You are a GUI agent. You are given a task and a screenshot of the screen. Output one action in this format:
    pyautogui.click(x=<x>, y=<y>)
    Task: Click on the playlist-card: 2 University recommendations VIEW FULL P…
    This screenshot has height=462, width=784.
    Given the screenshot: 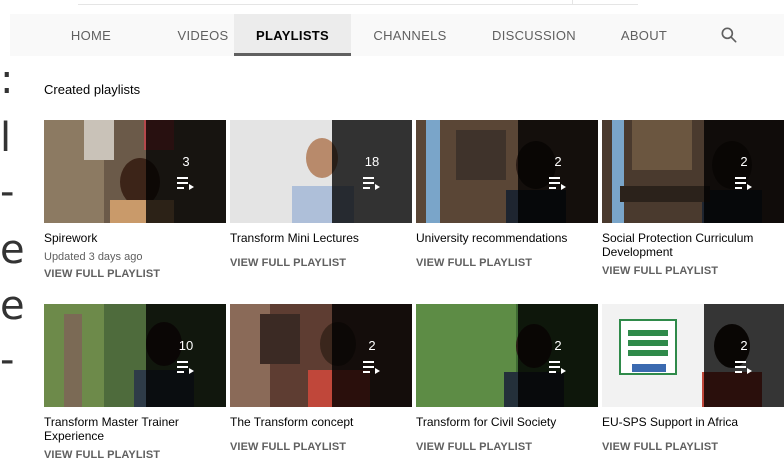 What is the action you would take?
    pyautogui.click(x=507, y=194)
    